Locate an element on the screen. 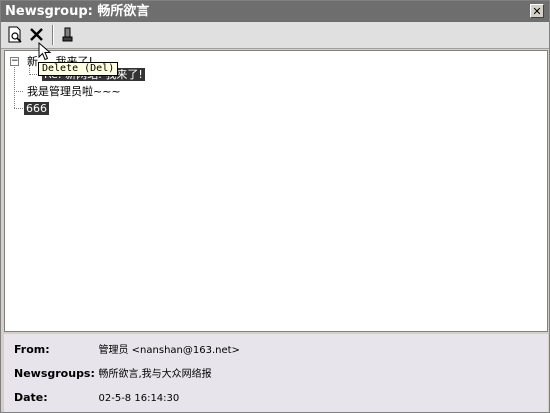 This screenshot has height=413, width=550. tree-item: 我是管理员啦~~~ is located at coordinates (74, 91).